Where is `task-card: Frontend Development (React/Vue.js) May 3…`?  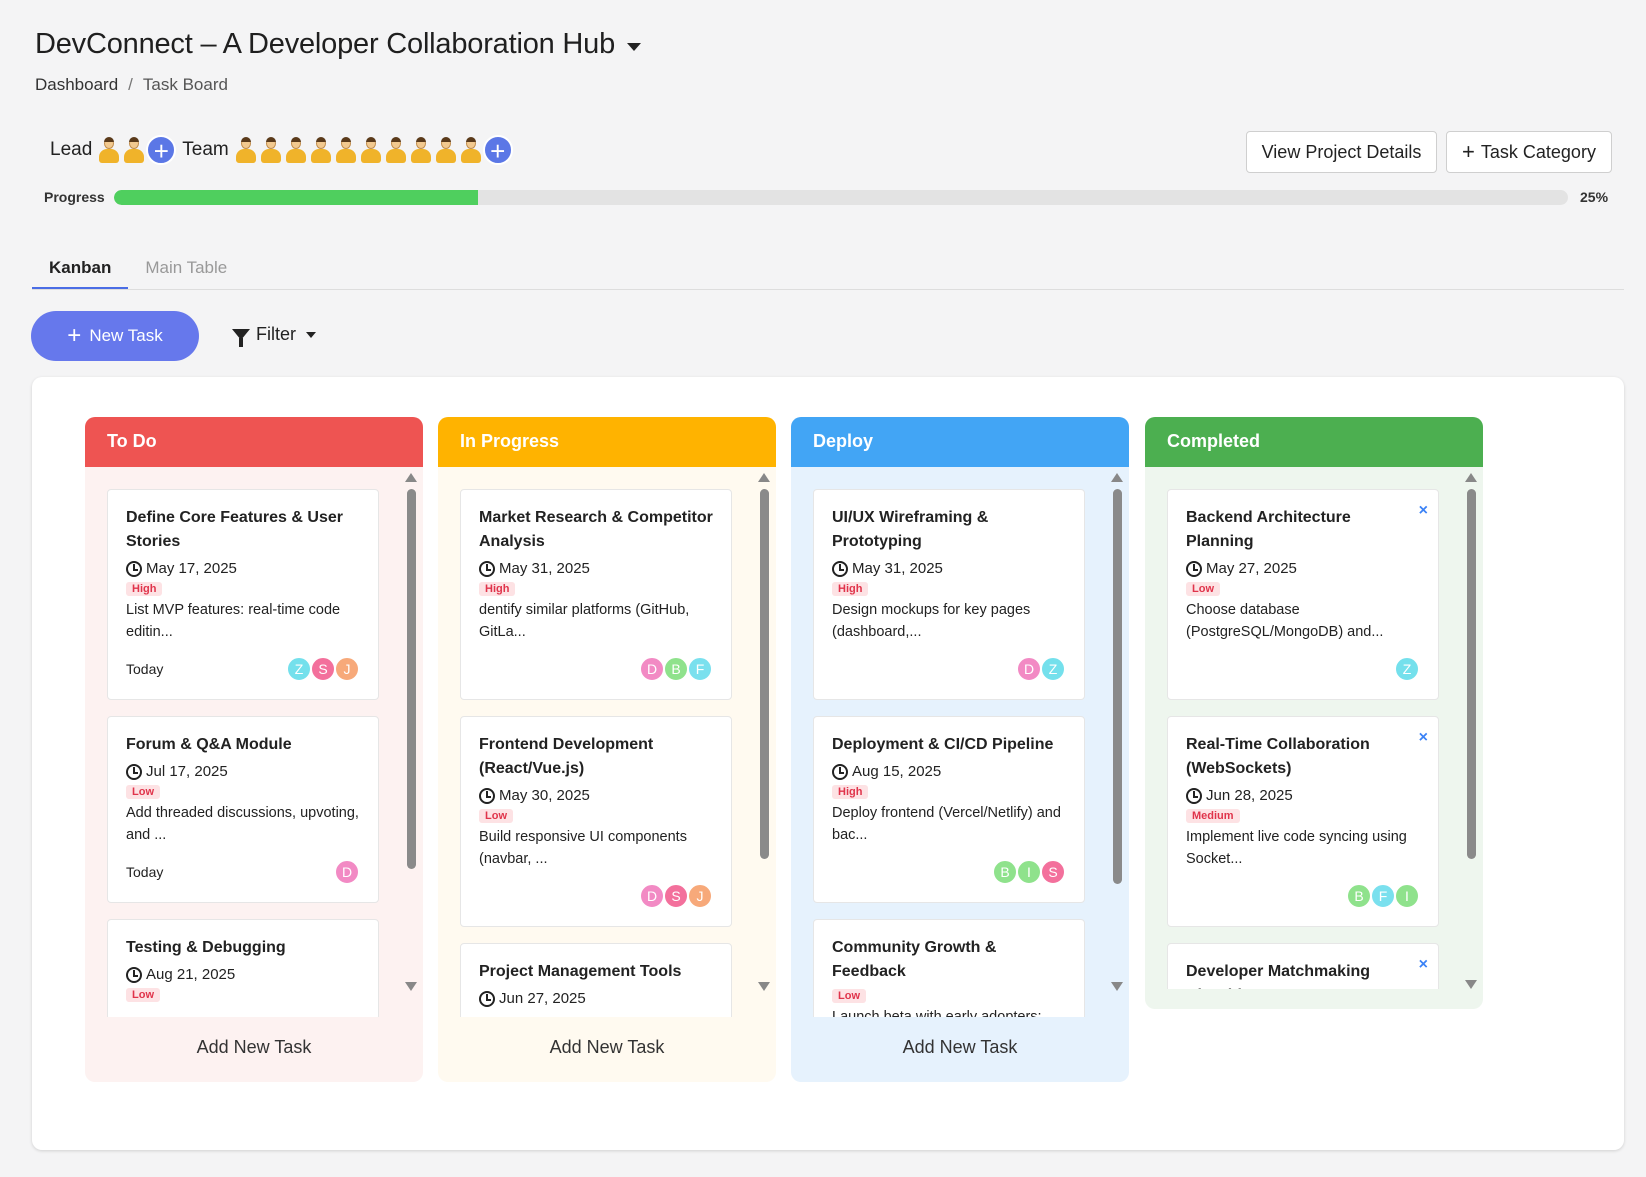 task-card: Frontend Development (React/Vue.js) May 3… is located at coordinates (596, 821).